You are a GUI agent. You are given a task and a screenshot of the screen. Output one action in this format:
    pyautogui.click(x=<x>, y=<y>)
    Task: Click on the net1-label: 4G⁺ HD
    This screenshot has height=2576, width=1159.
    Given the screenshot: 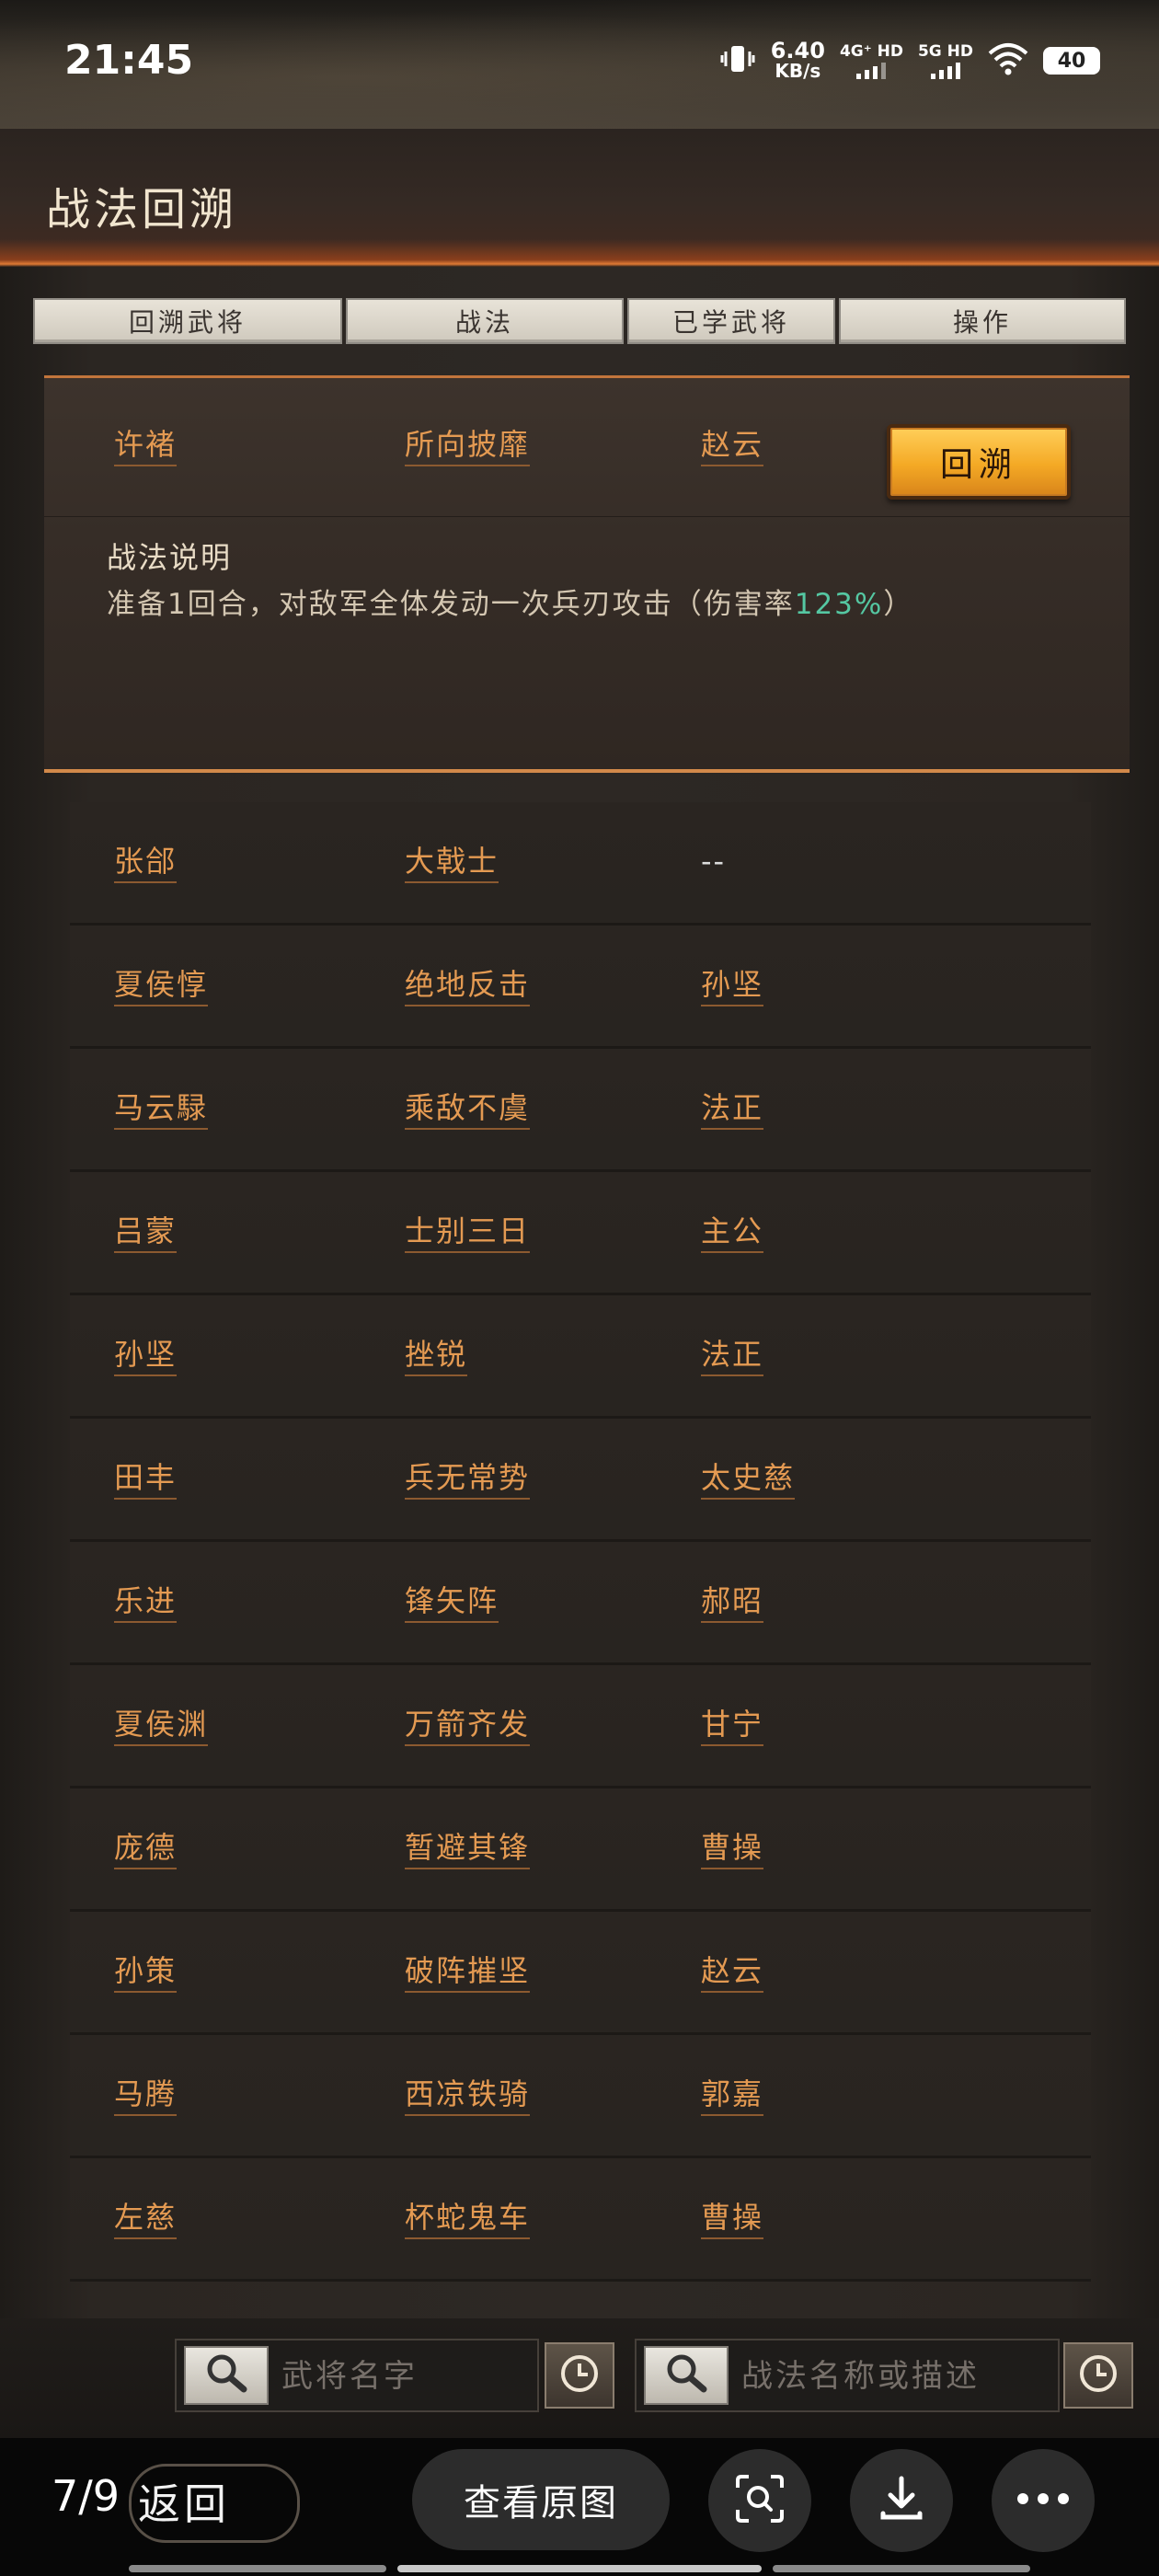 What is the action you would take?
    pyautogui.click(x=871, y=51)
    